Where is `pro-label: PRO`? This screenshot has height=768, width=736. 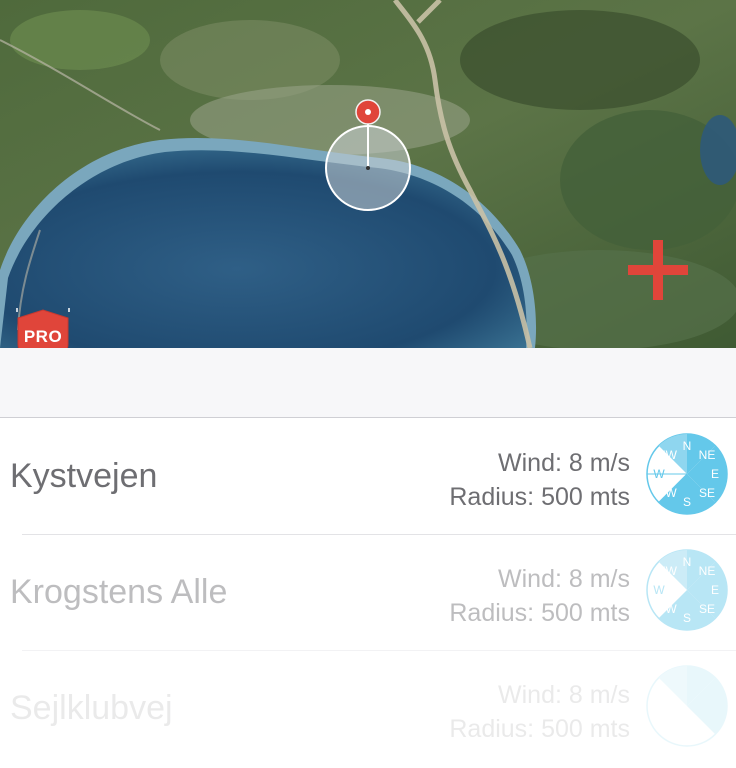
pro-label: PRO is located at coordinates (43, 336).